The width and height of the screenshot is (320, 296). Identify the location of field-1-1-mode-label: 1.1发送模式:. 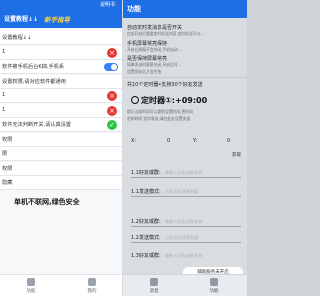
(146, 192).